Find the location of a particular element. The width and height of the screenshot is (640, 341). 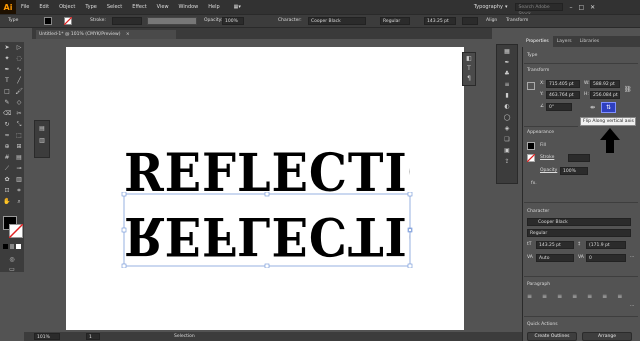

workspace-switcher: Typography is located at coordinates (488, 7).